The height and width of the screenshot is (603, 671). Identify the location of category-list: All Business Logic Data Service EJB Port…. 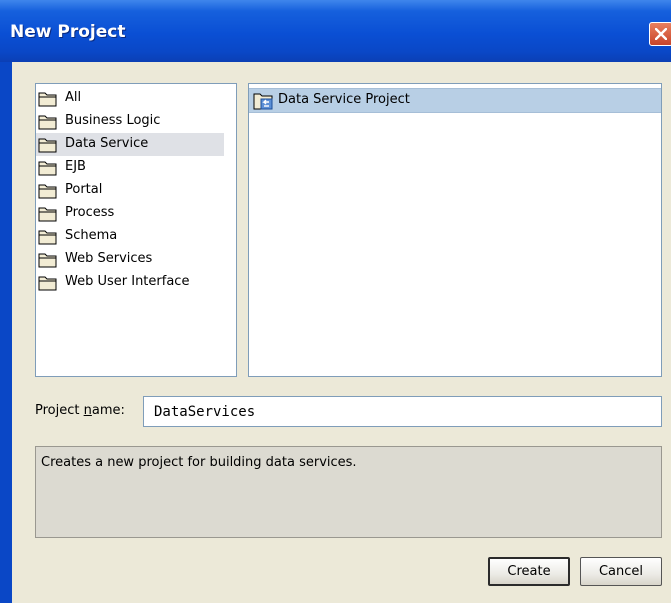
(136, 230).